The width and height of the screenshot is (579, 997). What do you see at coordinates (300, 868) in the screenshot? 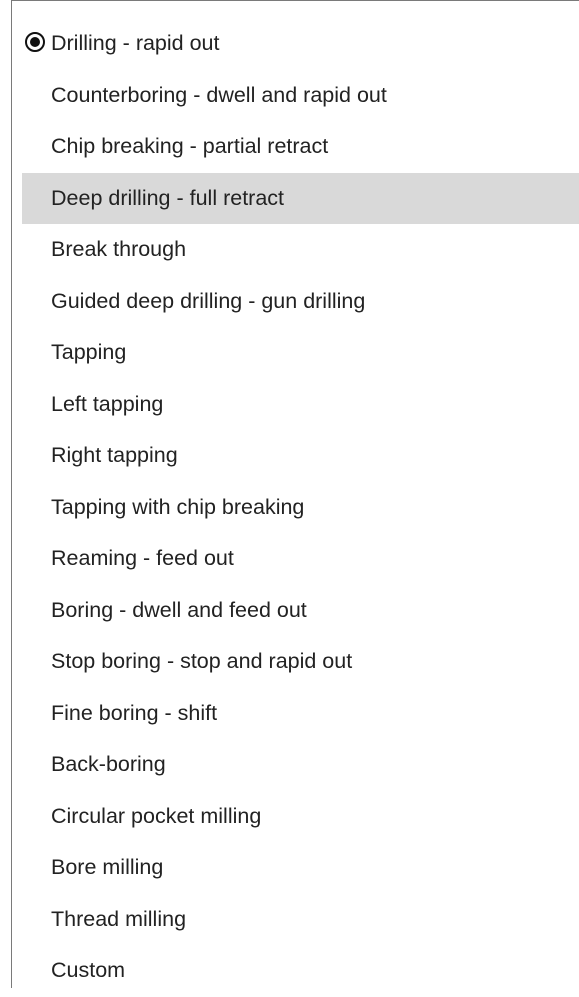
I see `menu-item: Bore milling` at bounding box center [300, 868].